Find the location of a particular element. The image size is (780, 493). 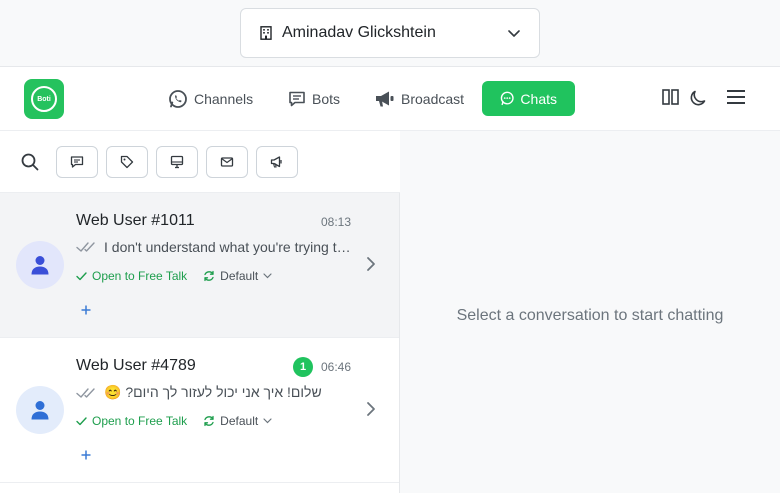

nav-chats: Chats is located at coordinates (528, 98).